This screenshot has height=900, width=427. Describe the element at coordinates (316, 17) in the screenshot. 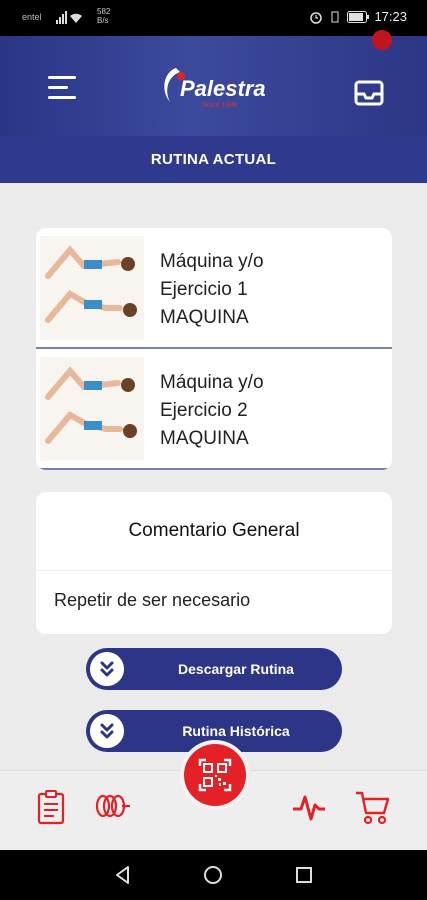

I see `alarm-icon` at that location.